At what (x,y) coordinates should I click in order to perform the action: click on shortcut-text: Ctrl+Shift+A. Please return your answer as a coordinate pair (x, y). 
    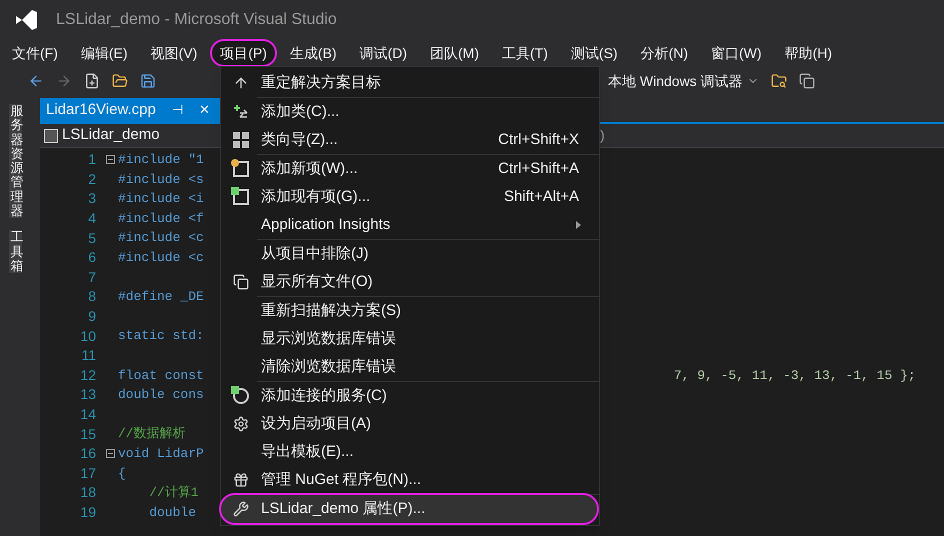
    Looking at the image, I should click on (539, 168).